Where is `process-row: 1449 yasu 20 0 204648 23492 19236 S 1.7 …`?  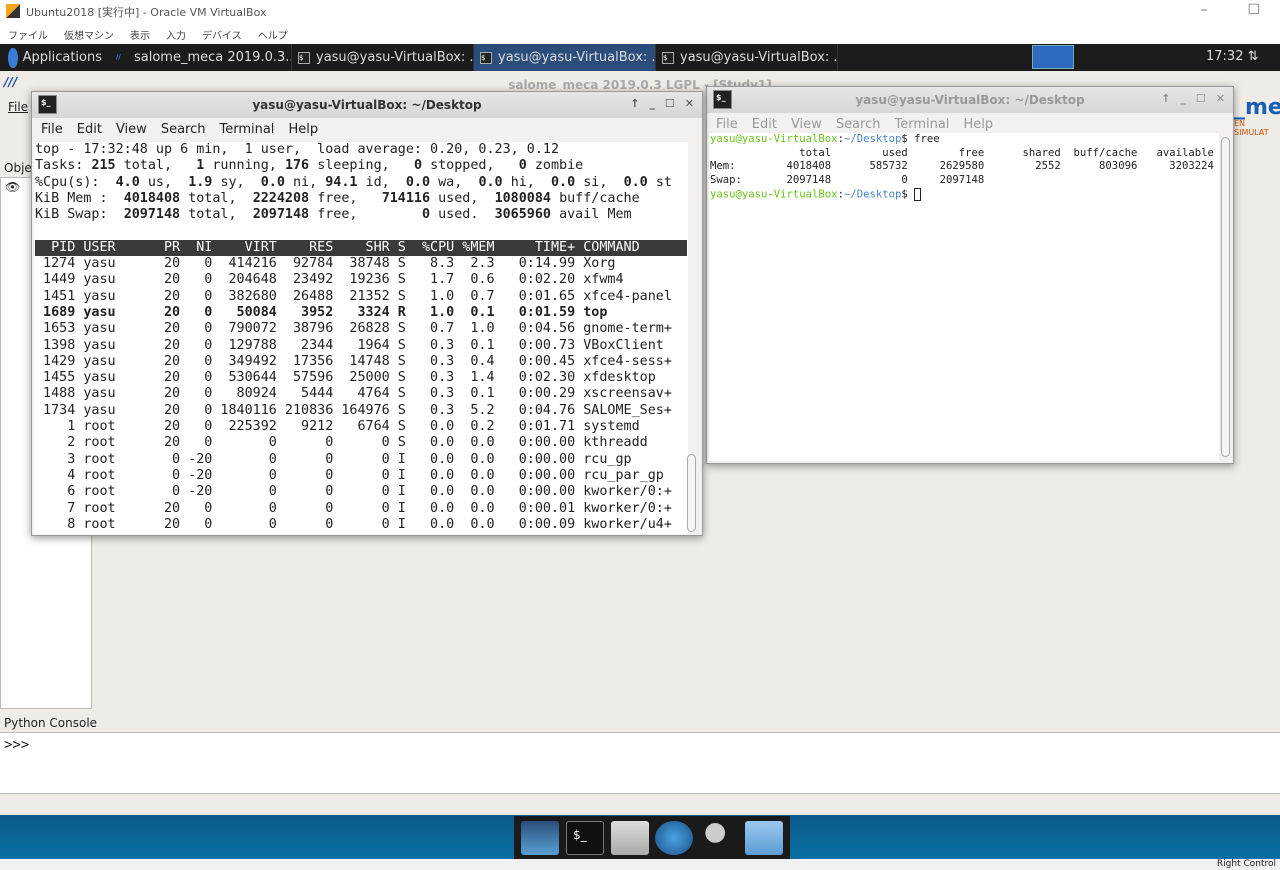 process-row: 1449 yasu 20 0 204648 23492 19236 S 1.7 … is located at coordinates (361, 280).